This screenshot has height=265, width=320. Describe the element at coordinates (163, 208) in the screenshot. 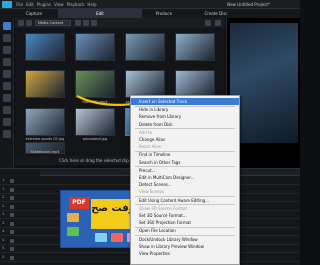

I see `context-menu-item: Show 3D Source Format` at that location.